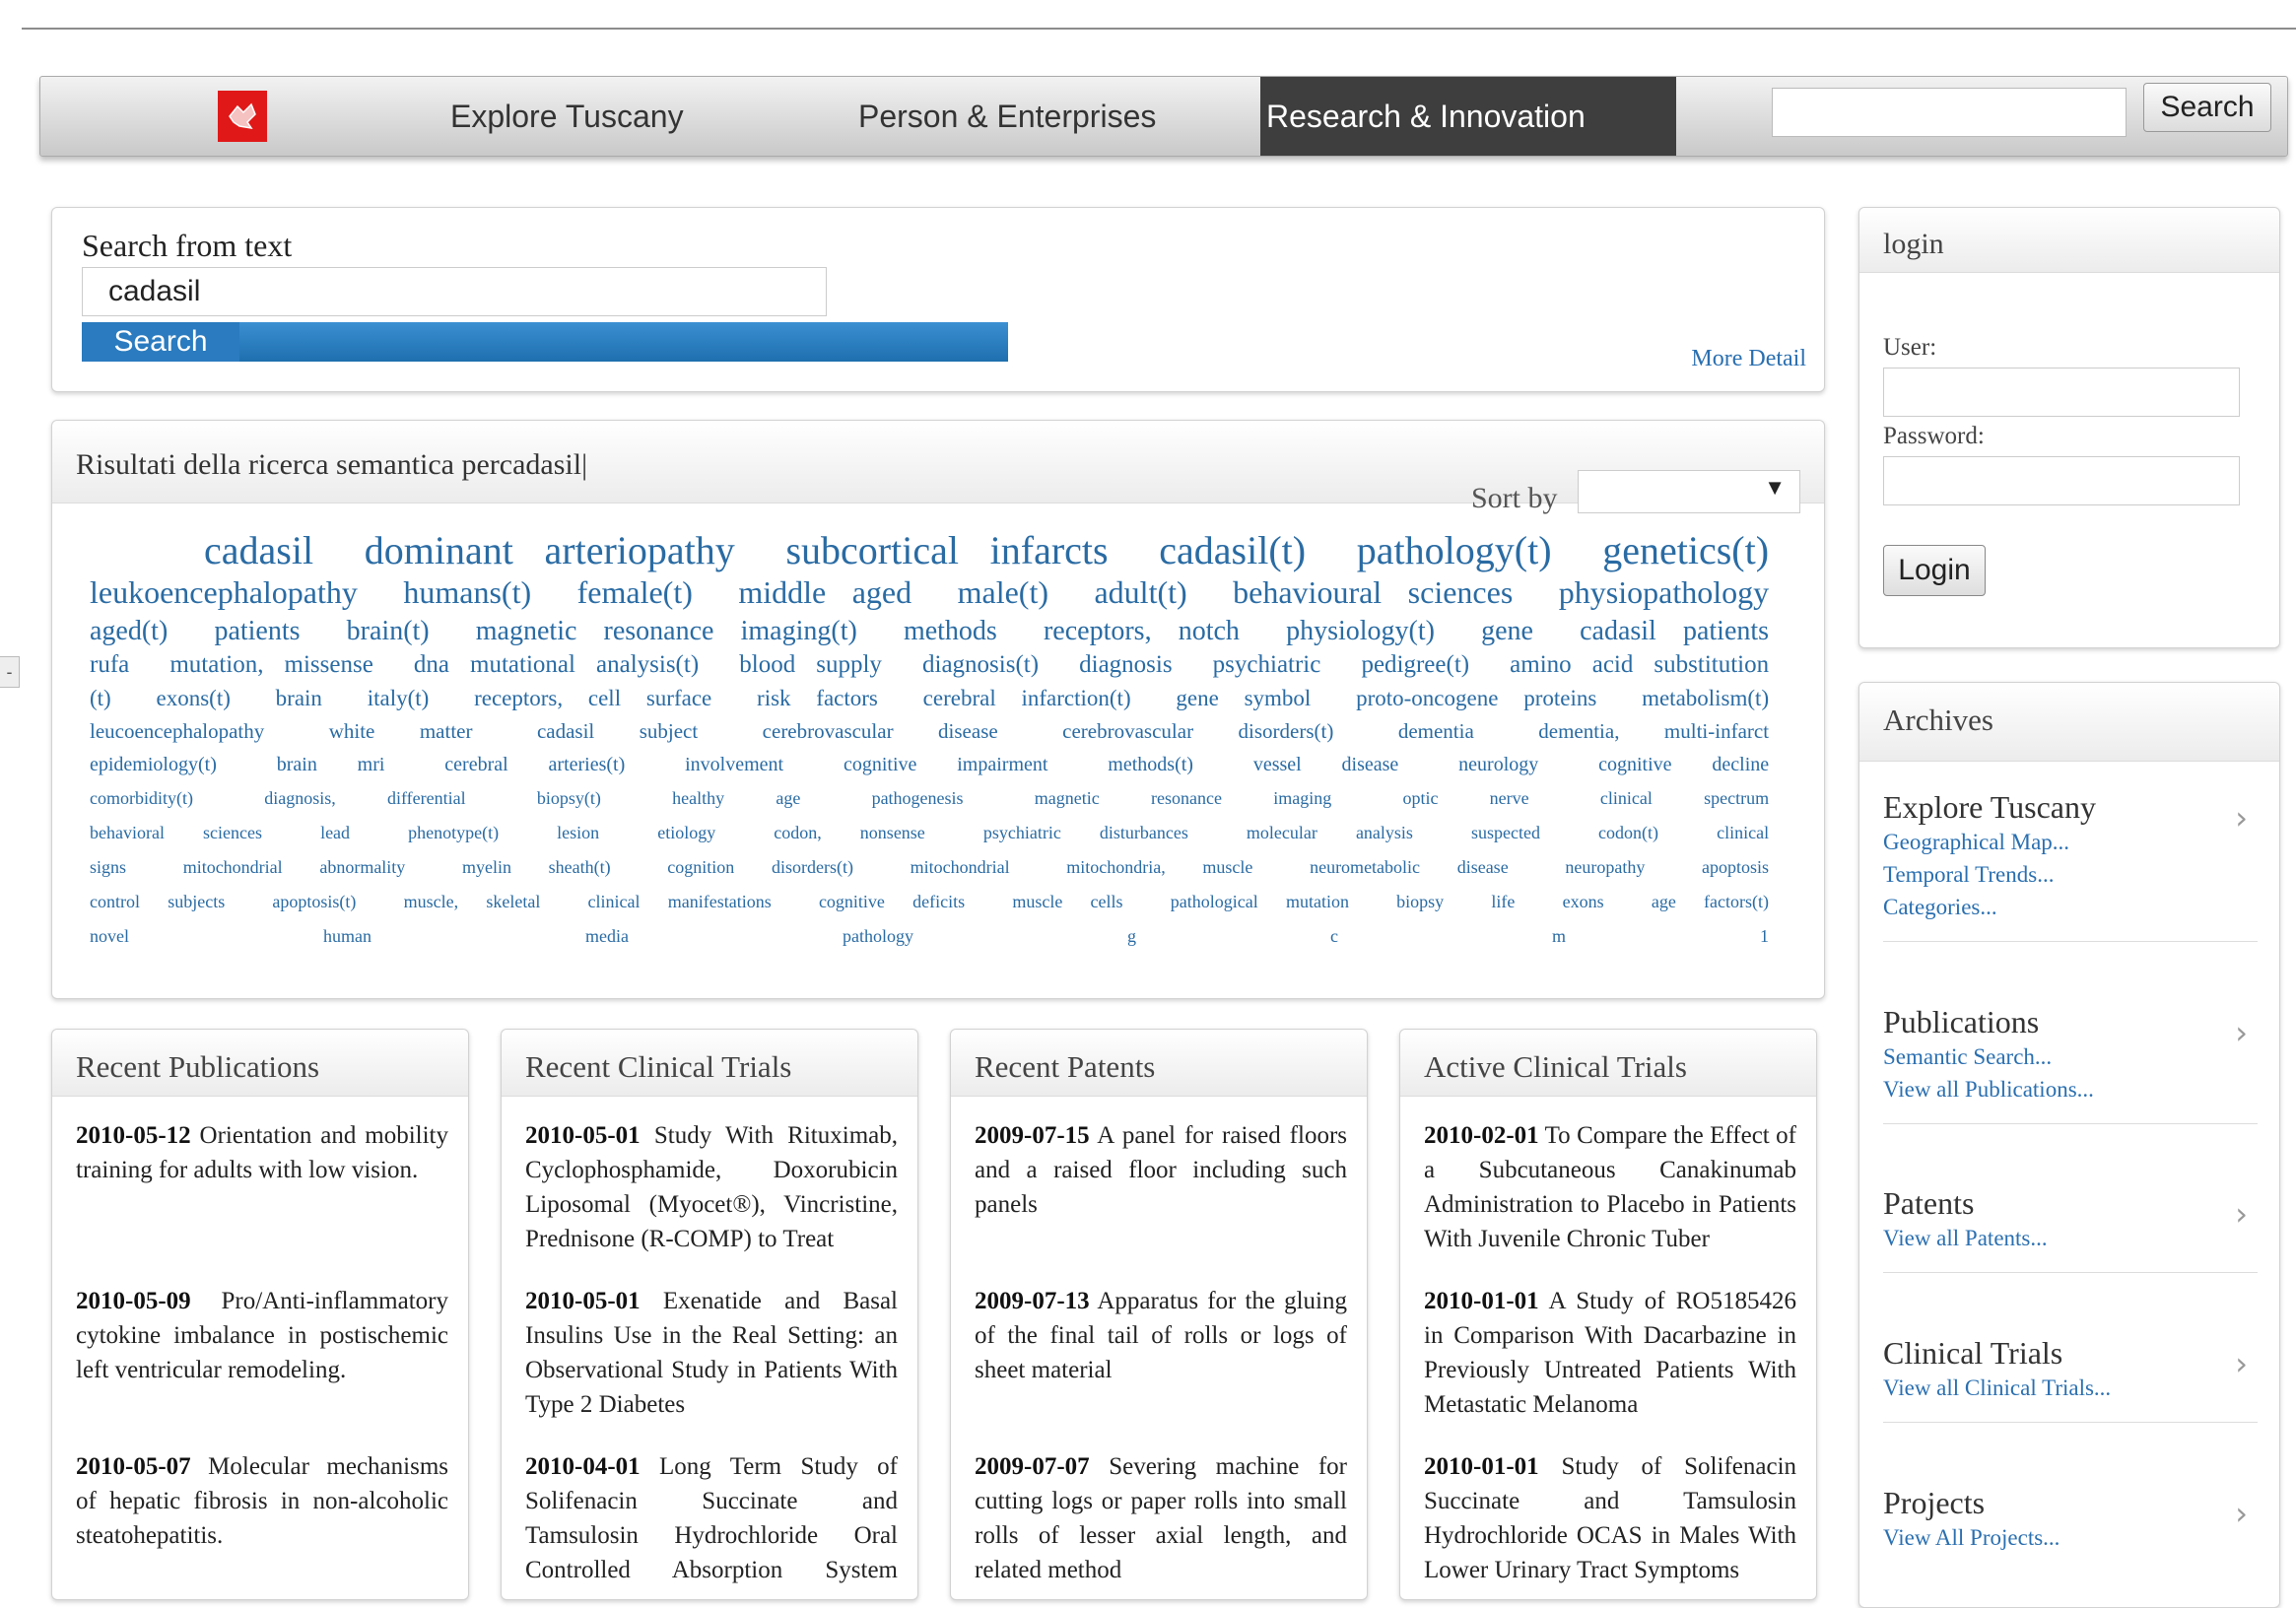  What do you see at coordinates (1468, 117) in the screenshot?
I see `nav-research-innovation: Research & Innovation` at bounding box center [1468, 117].